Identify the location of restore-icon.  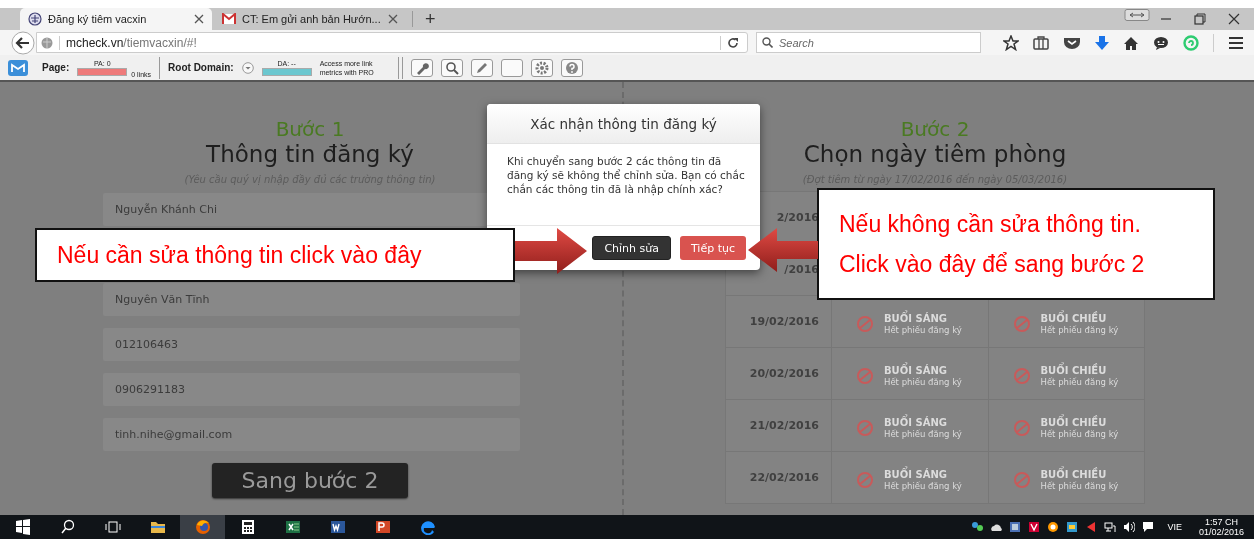
(1200, 19).